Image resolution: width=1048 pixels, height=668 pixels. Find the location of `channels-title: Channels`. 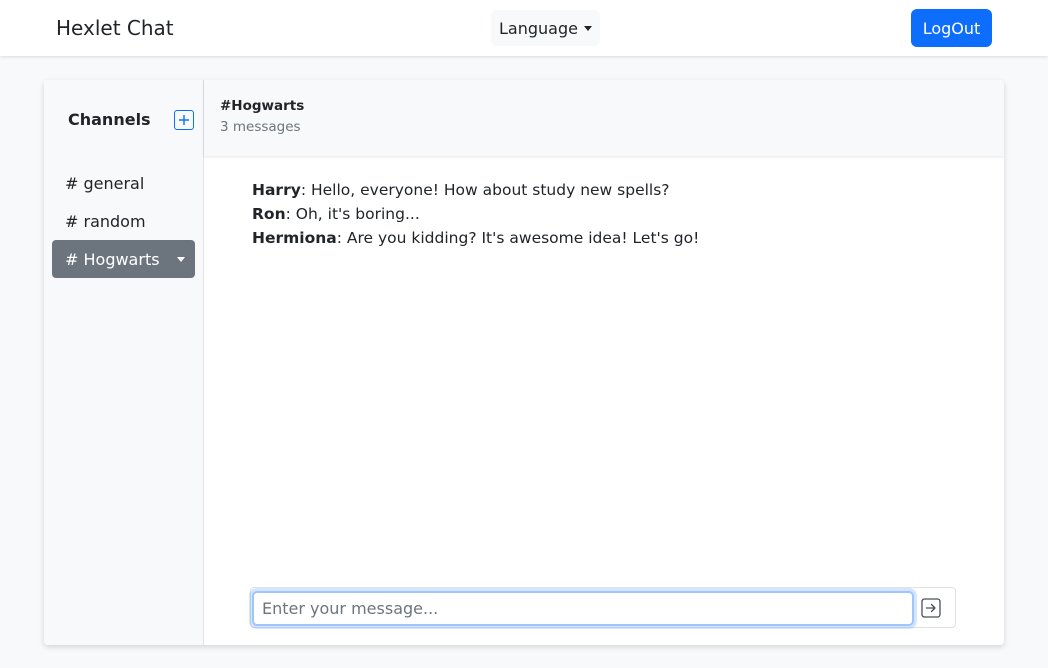

channels-title: Channels is located at coordinates (109, 119).